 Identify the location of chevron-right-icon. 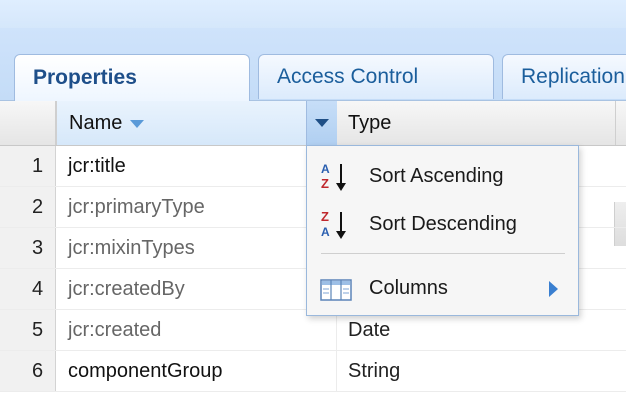
(553, 289).